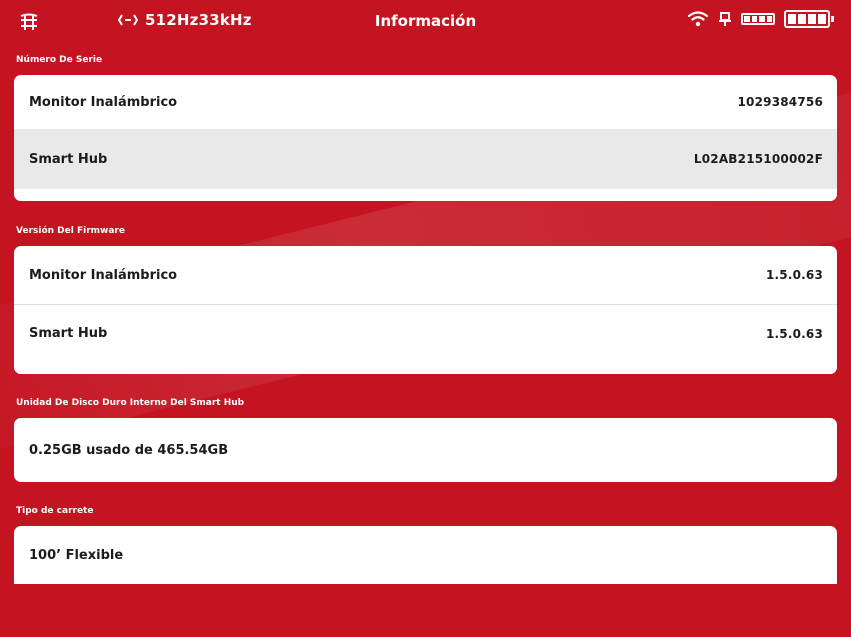 This screenshot has width=851, height=637. Describe the element at coordinates (59, 60) in the screenshot. I see `serial-number-label: Número De Serie` at that location.